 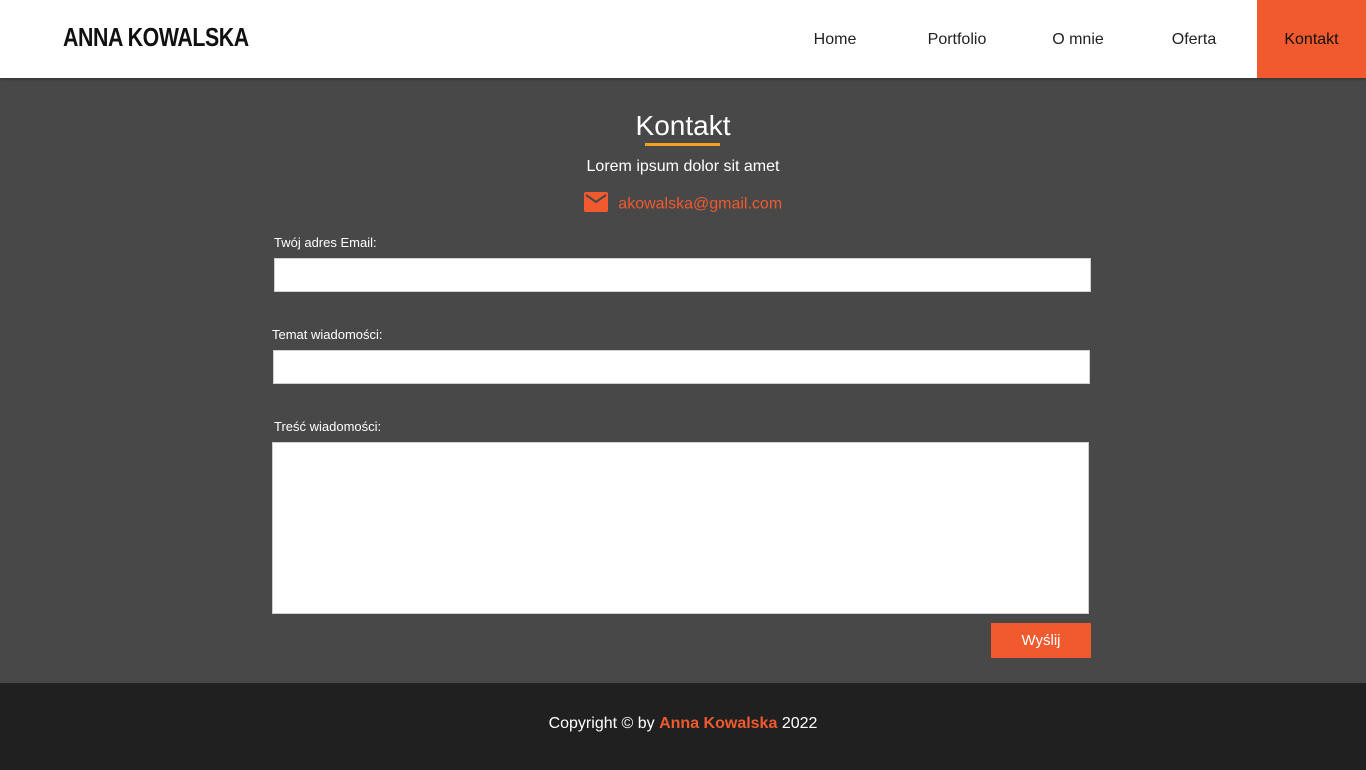 I want to click on message-field-label: Treść wiadomości:, so click(x=328, y=426).